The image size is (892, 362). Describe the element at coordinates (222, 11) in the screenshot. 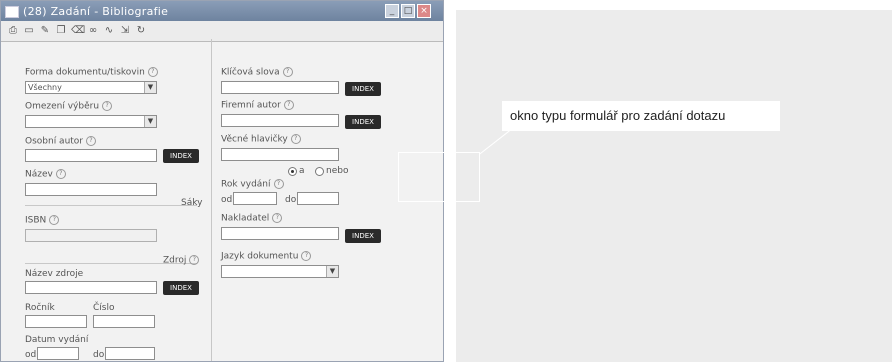

I see `title-bar: (28) Zadání - Bibliografie _ □ ×` at that location.